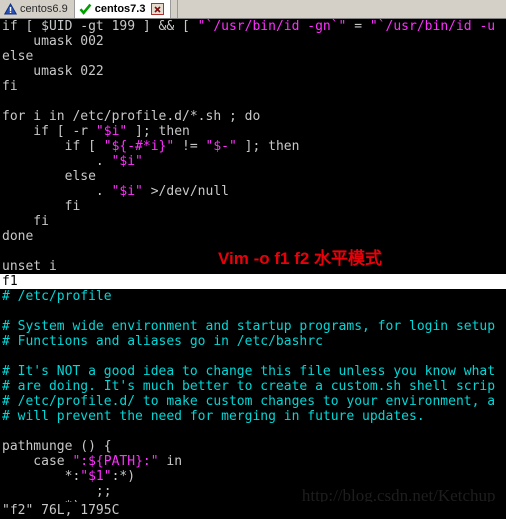  I want to click on code-line: . "$i" >/dev/null, so click(253, 191).